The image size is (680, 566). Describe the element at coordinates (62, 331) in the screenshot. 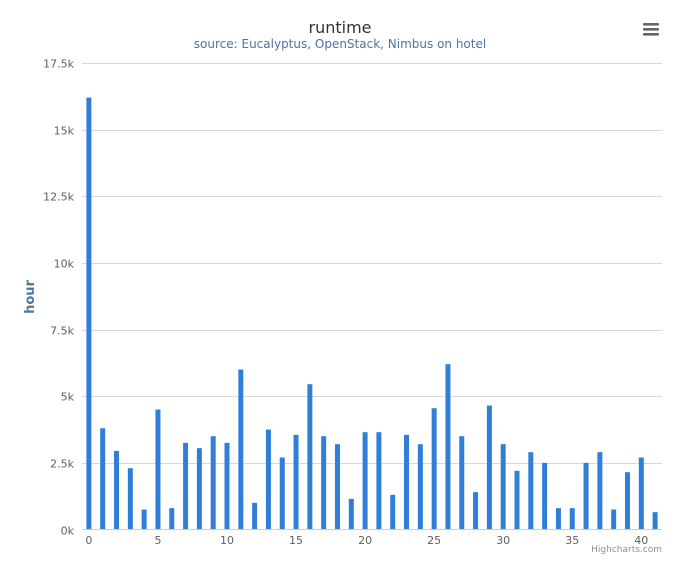

I see `y-tick-label: 7.5k` at that location.